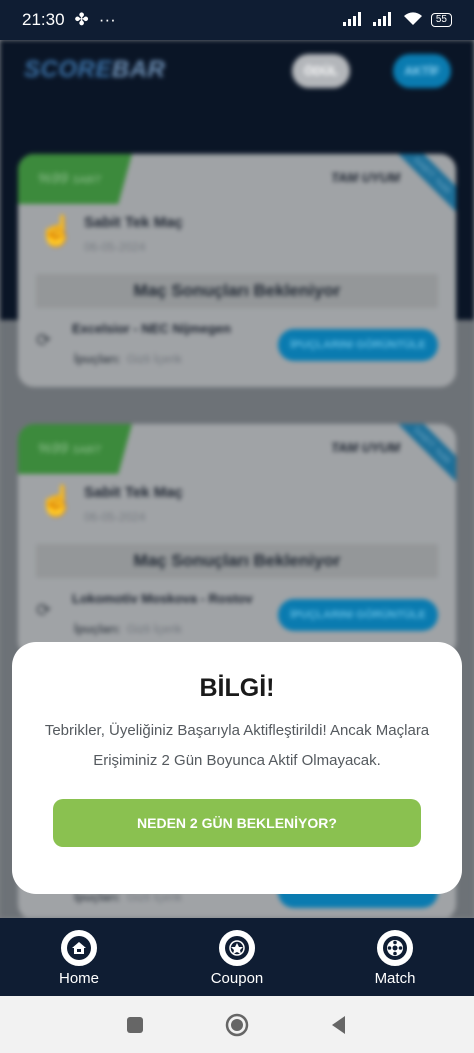 The height and width of the screenshot is (1053, 474). Describe the element at coordinates (237, 688) in the screenshot. I see `dialog-title: BİLGİ!` at that location.